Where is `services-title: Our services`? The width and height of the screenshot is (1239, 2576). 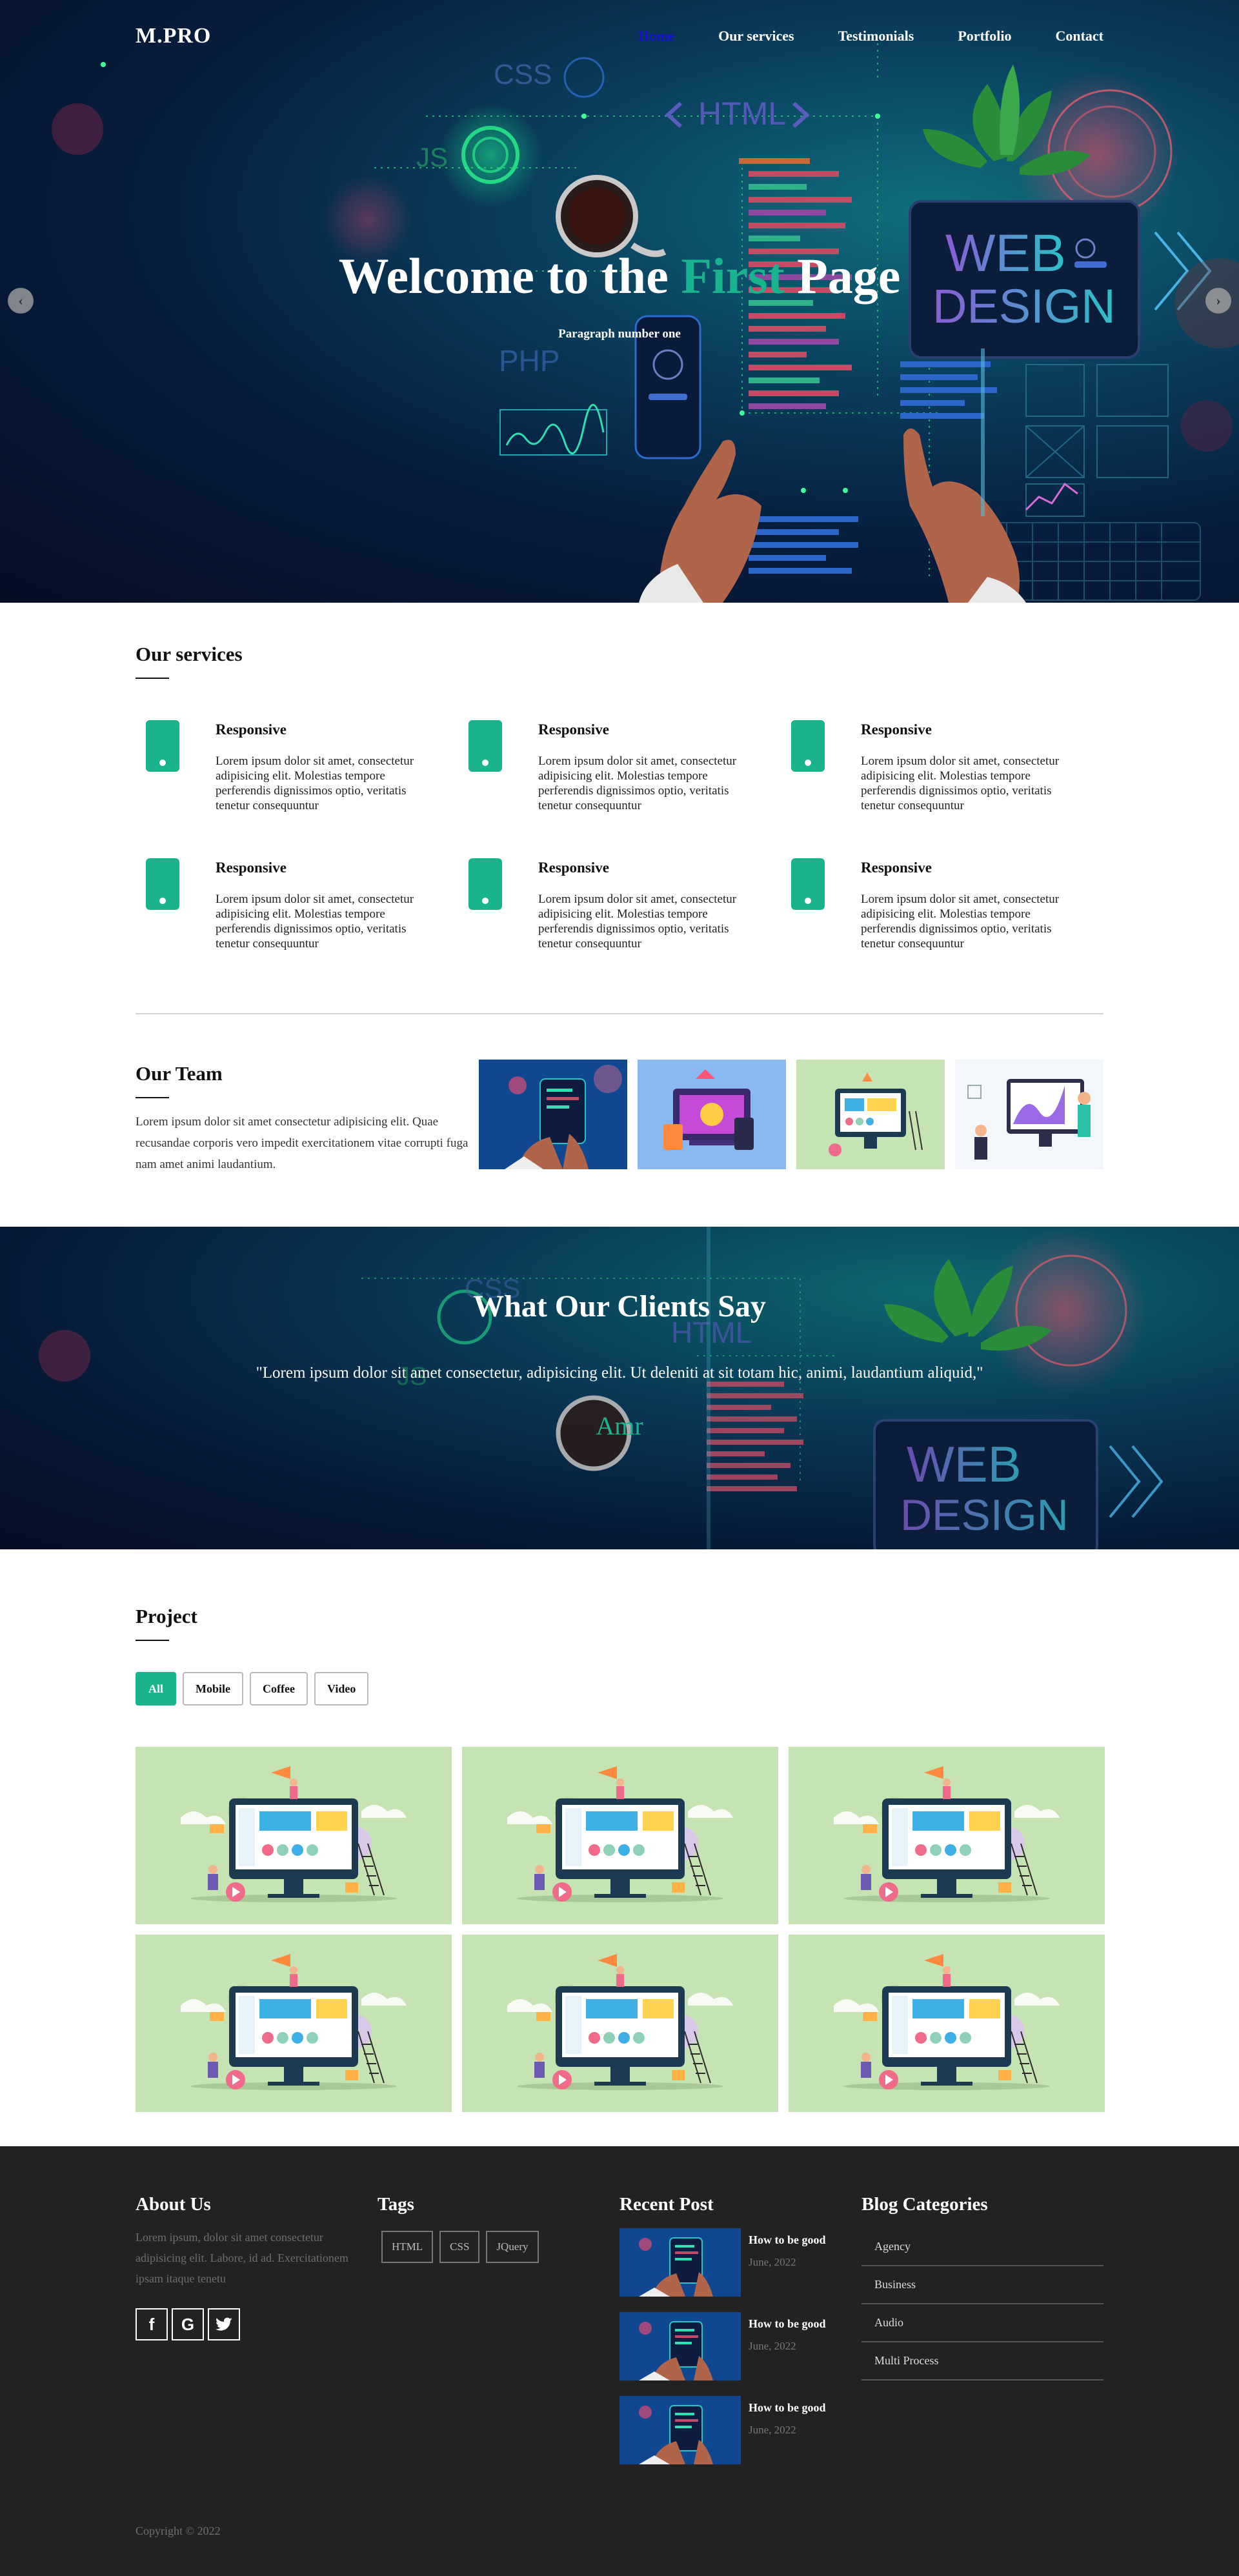 services-title: Our services is located at coordinates (189, 654).